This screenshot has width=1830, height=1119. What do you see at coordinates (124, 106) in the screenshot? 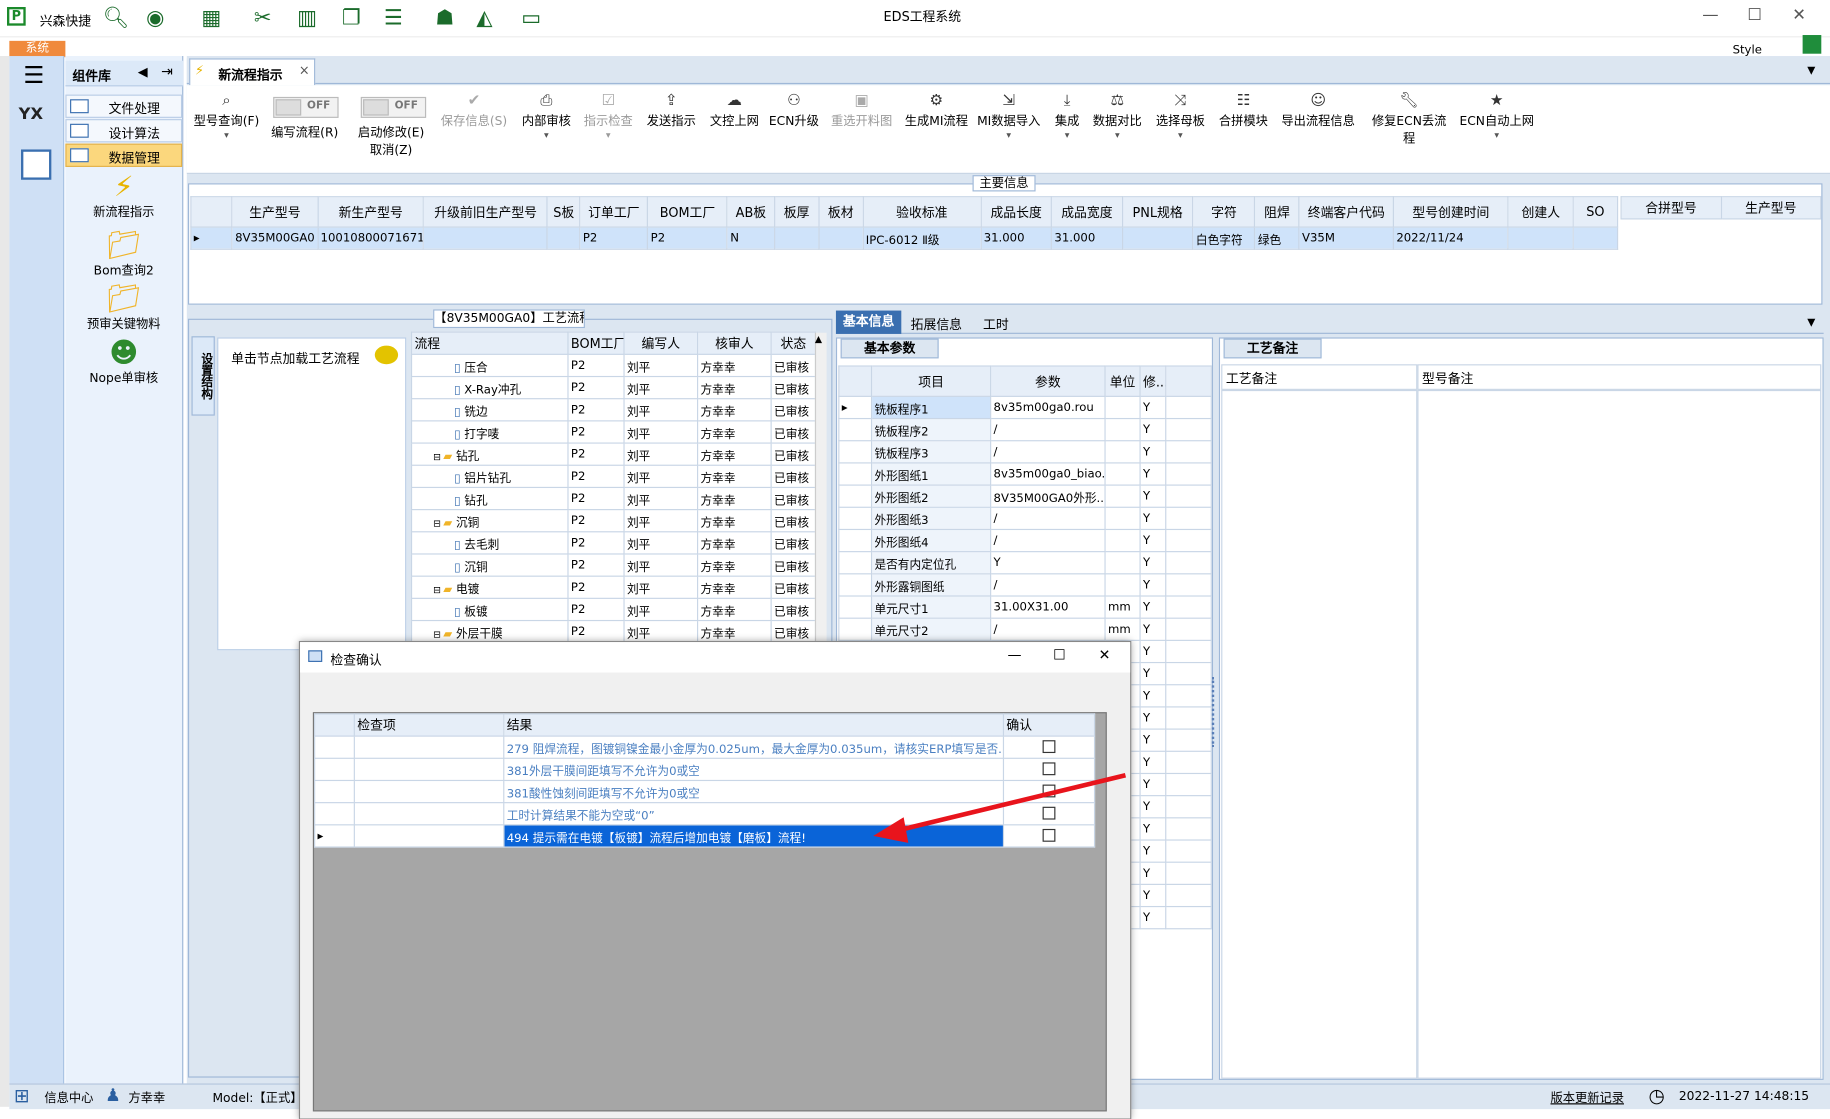
I see `component-item-file: 文件处理` at bounding box center [124, 106].